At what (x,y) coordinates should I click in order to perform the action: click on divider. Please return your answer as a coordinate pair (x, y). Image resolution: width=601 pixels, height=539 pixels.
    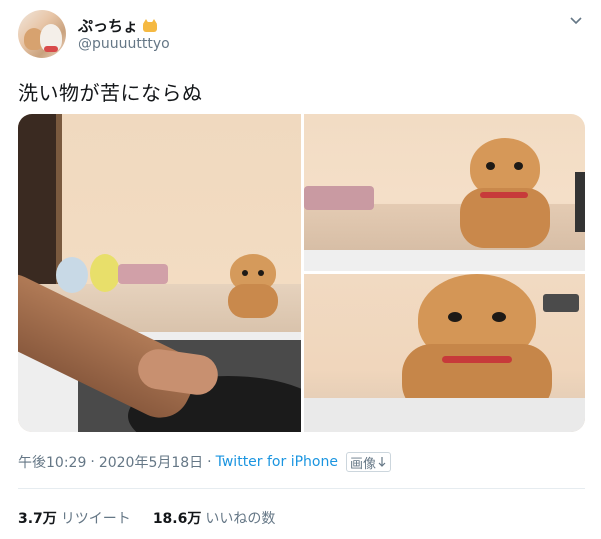
    Looking at the image, I should click on (301, 488).